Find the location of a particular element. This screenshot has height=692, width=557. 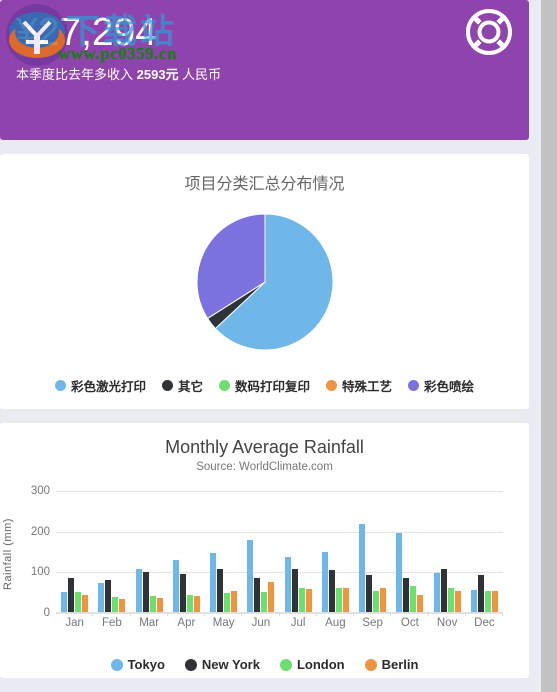

pie-legend-item: 彩色喷绘 is located at coordinates (441, 385).